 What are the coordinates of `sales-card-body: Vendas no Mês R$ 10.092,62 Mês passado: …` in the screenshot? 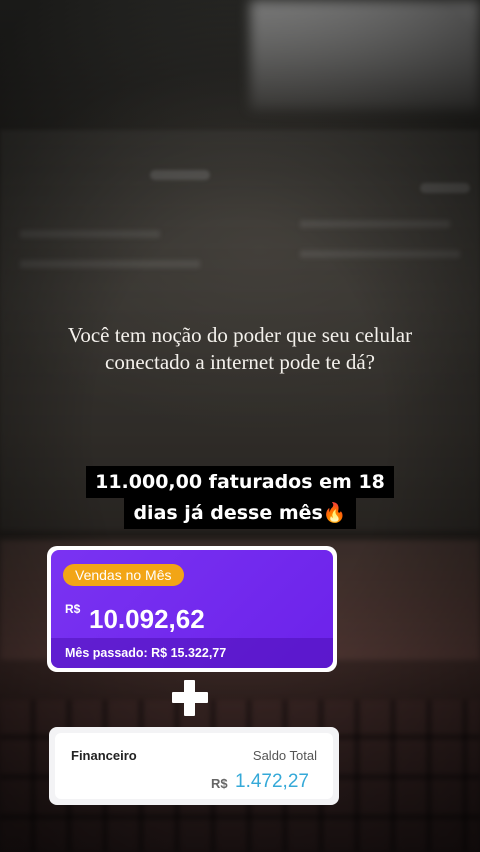 It's located at (192, 609).